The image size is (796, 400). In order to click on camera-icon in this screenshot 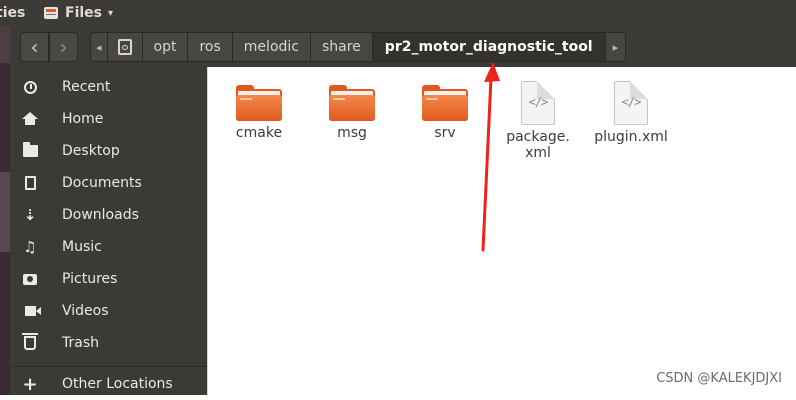, I will do `click(30, 279)`.